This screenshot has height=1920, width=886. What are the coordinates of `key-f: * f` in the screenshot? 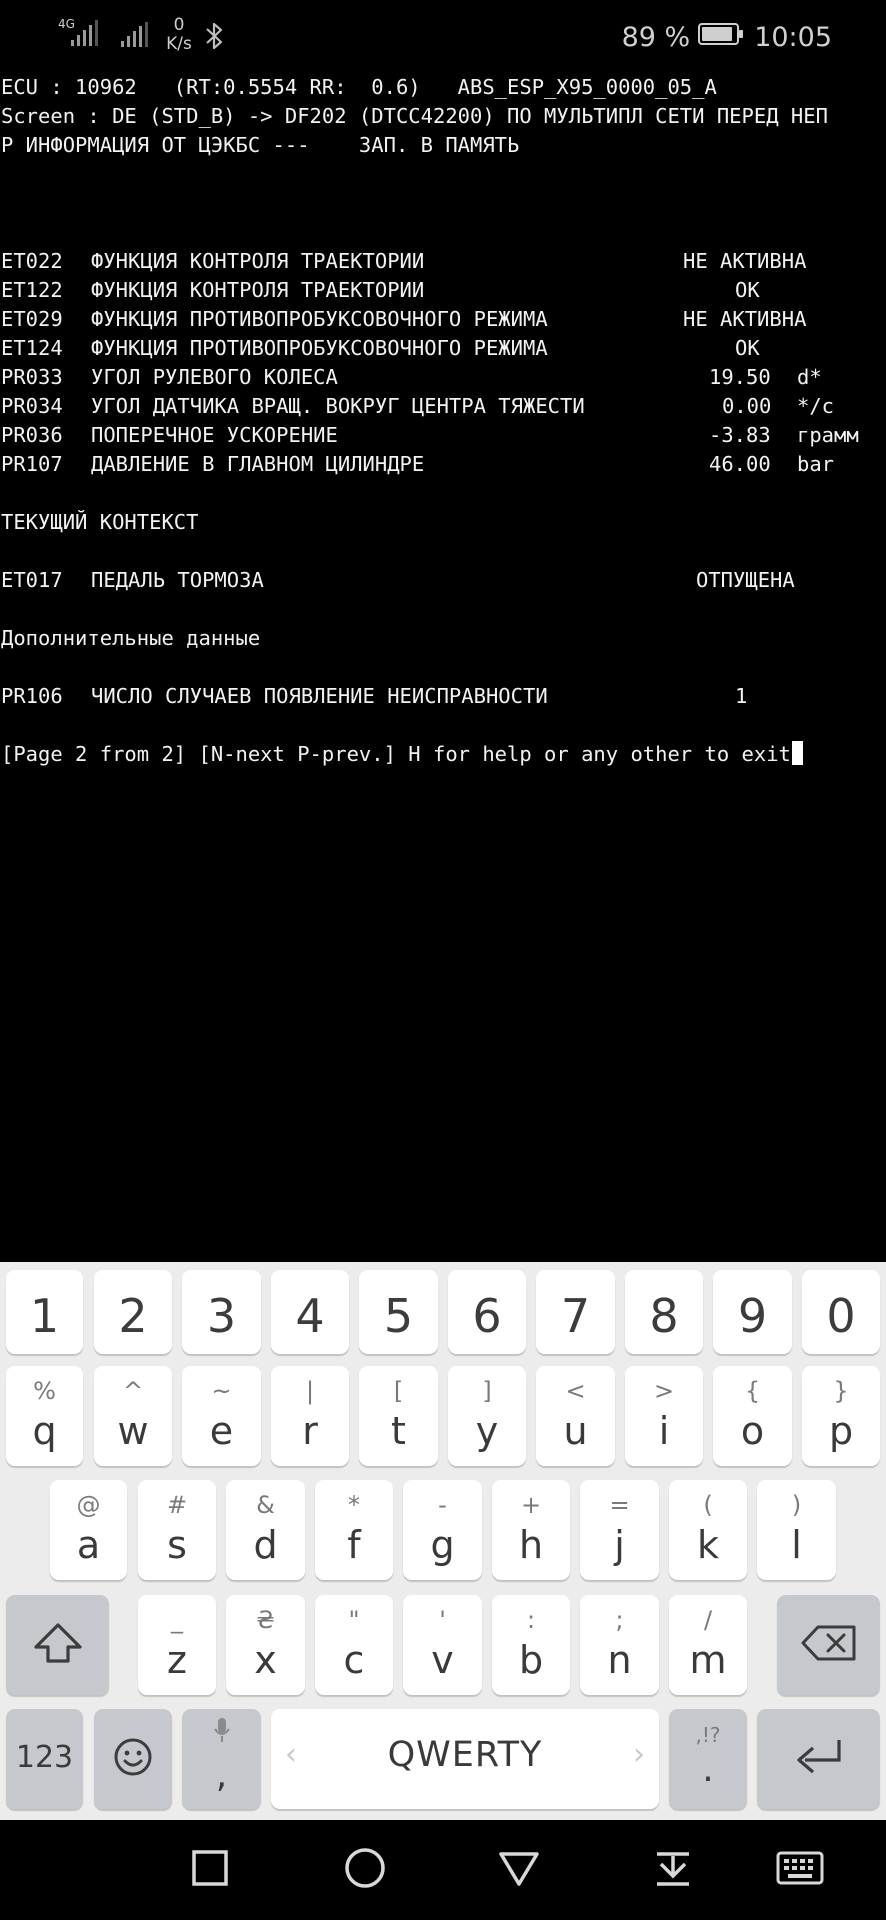 It's located at (354, 1530).